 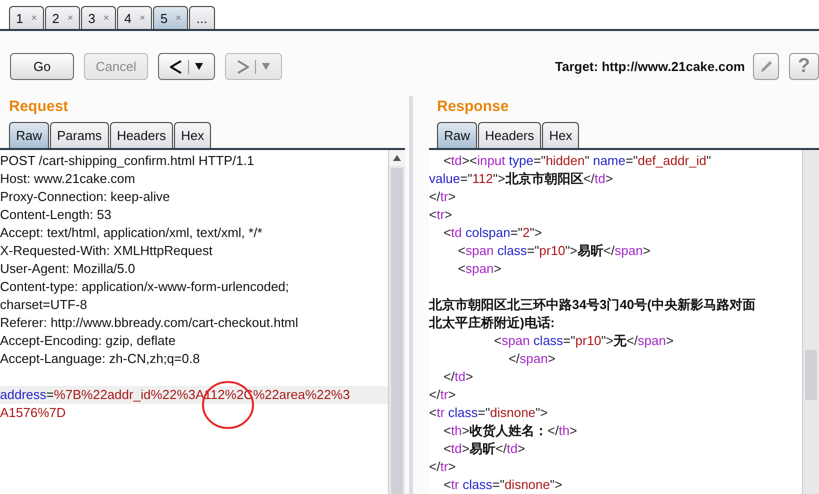 I want to click on code-line: POST /cart-shipping_confirm.html HTTP/1.1, so click(x=128, y=161).